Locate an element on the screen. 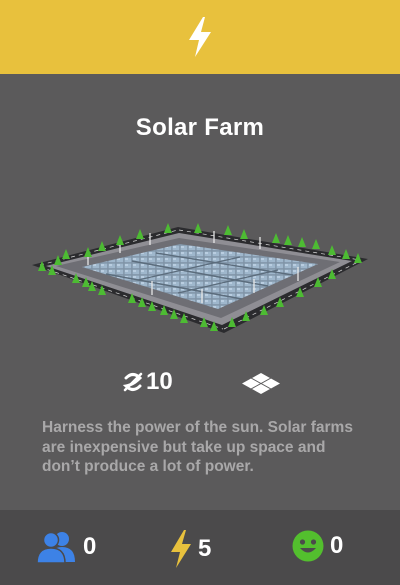 The width and height of the screenshot is (400, 585). cost-display: 10 is located at coordinates (147, 382).